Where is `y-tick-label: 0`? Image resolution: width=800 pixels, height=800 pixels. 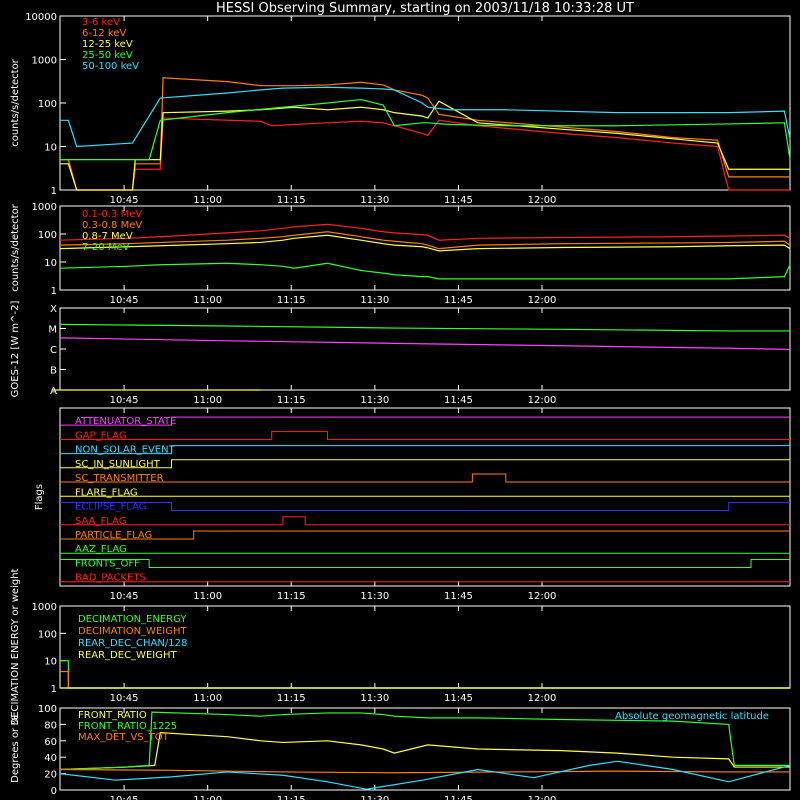
y-tick-label: 0 is located at coordinates (54, 791).